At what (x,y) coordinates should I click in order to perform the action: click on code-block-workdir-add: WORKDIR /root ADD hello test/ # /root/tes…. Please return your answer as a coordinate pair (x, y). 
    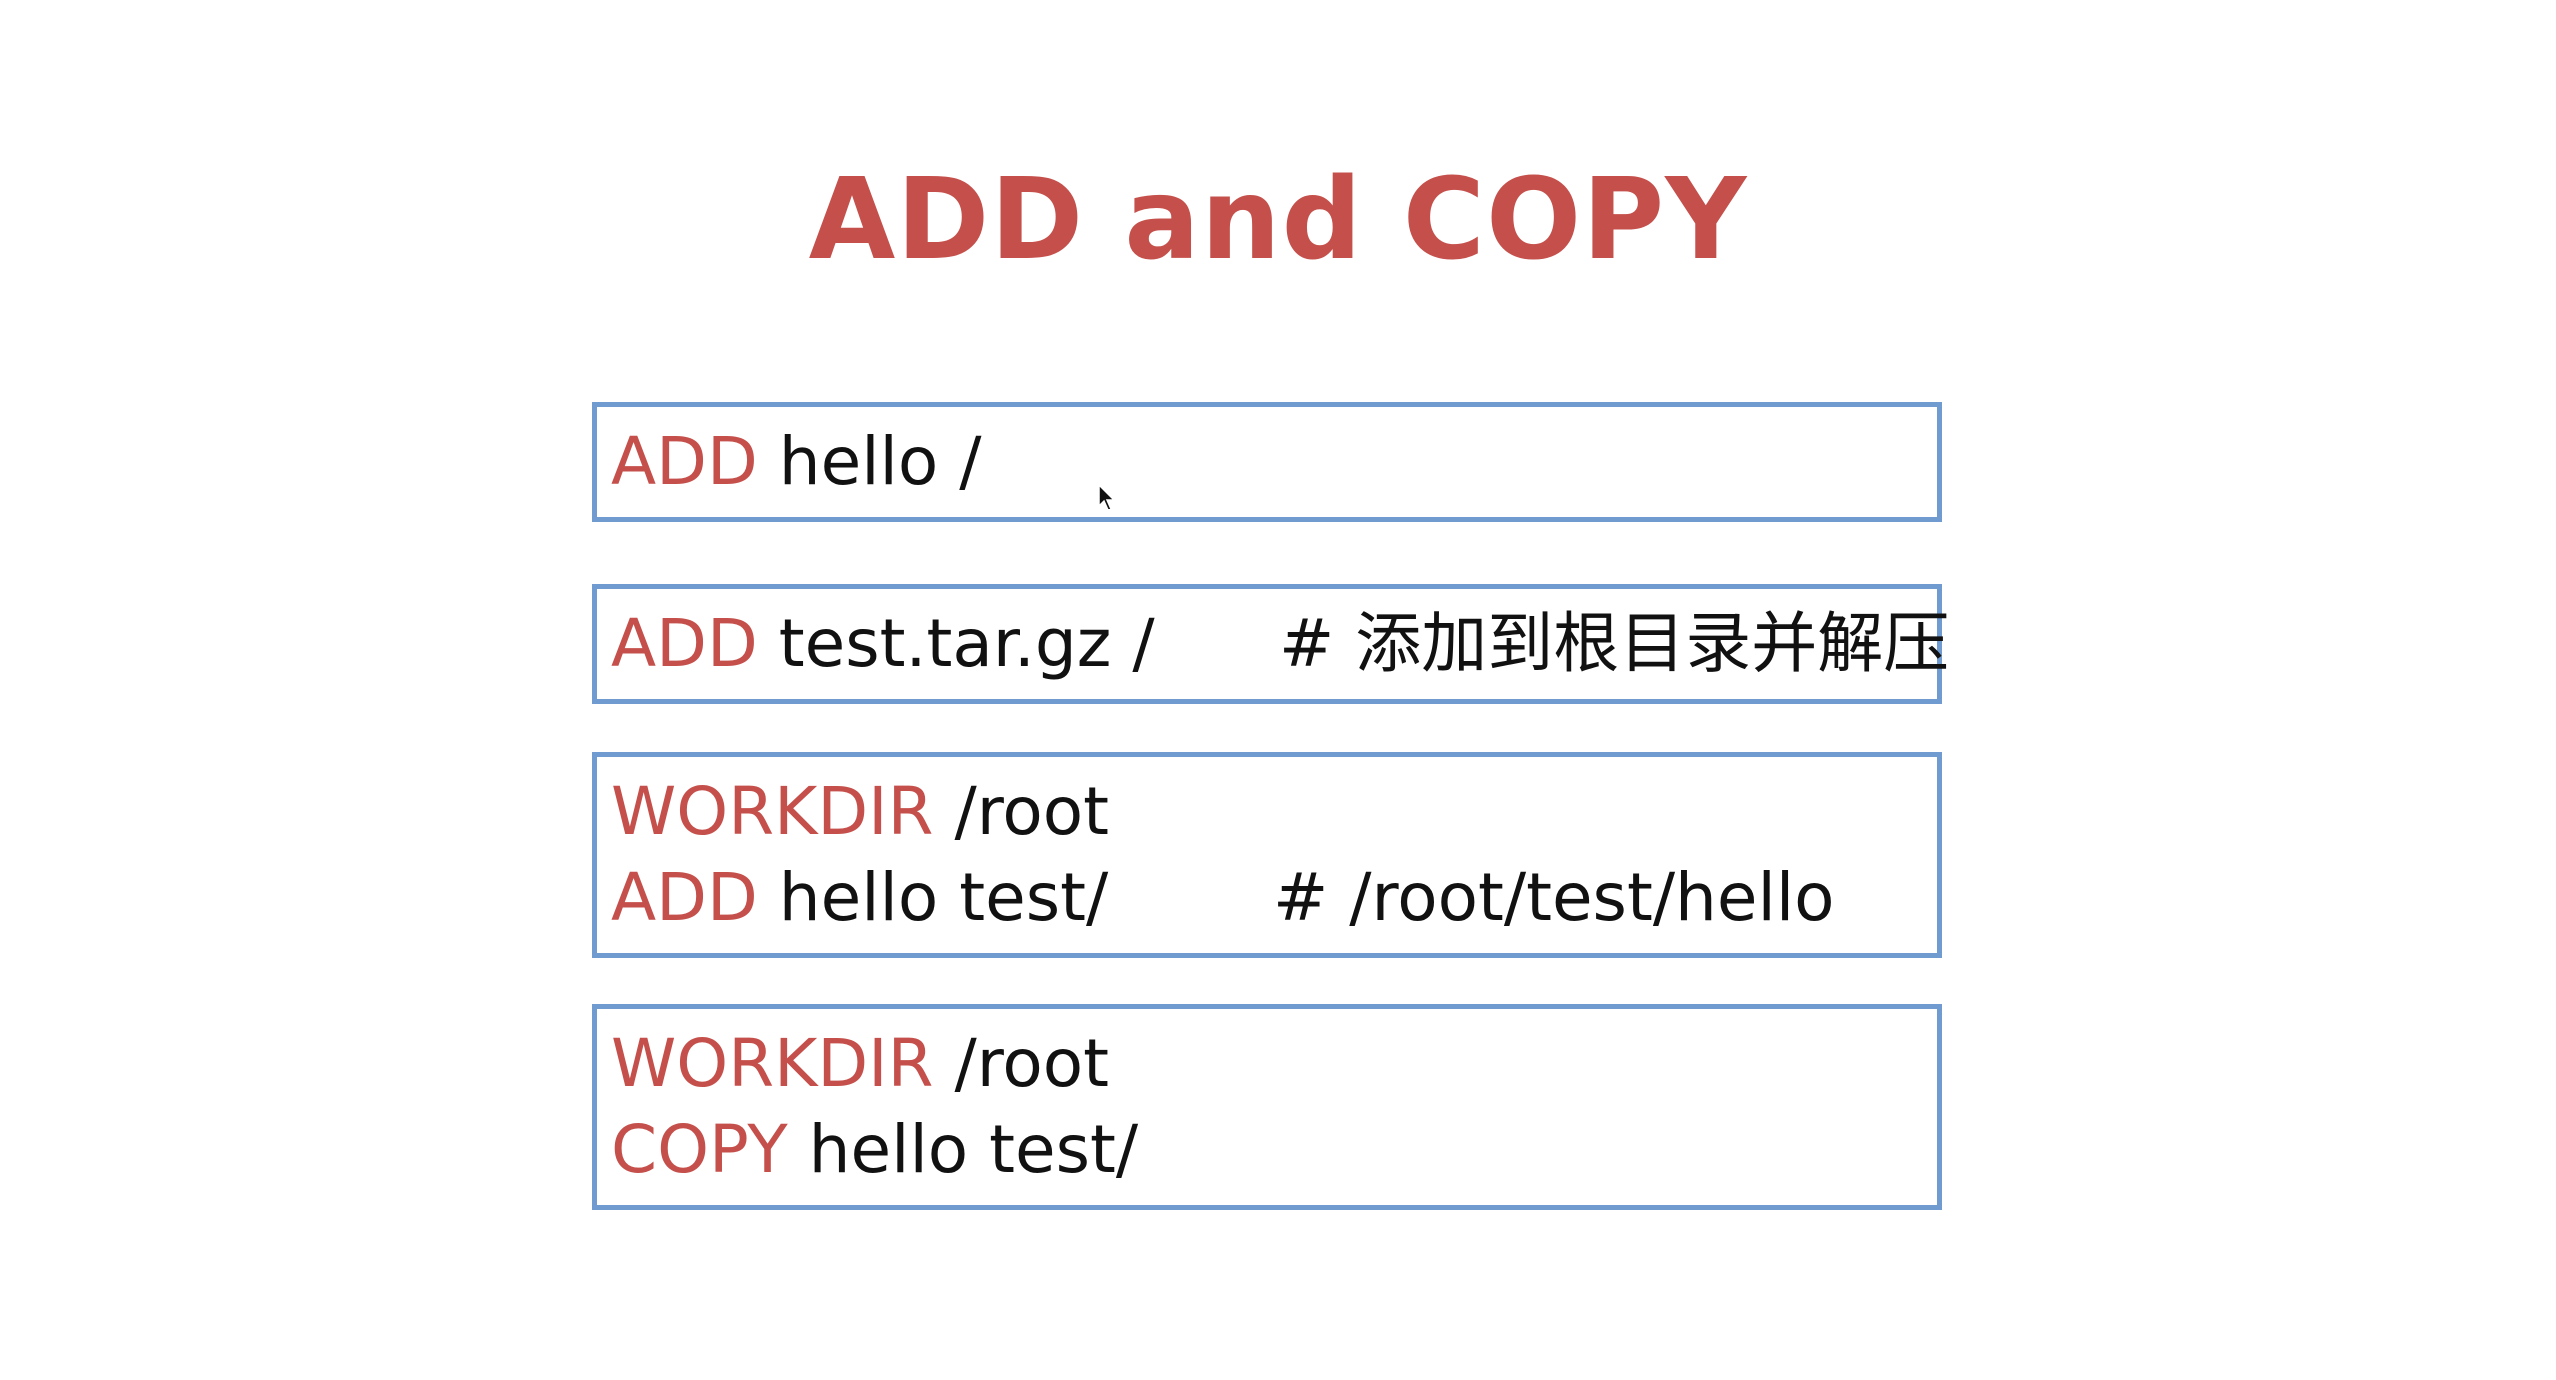
    Looking at the image, I should click on (1267, 855).